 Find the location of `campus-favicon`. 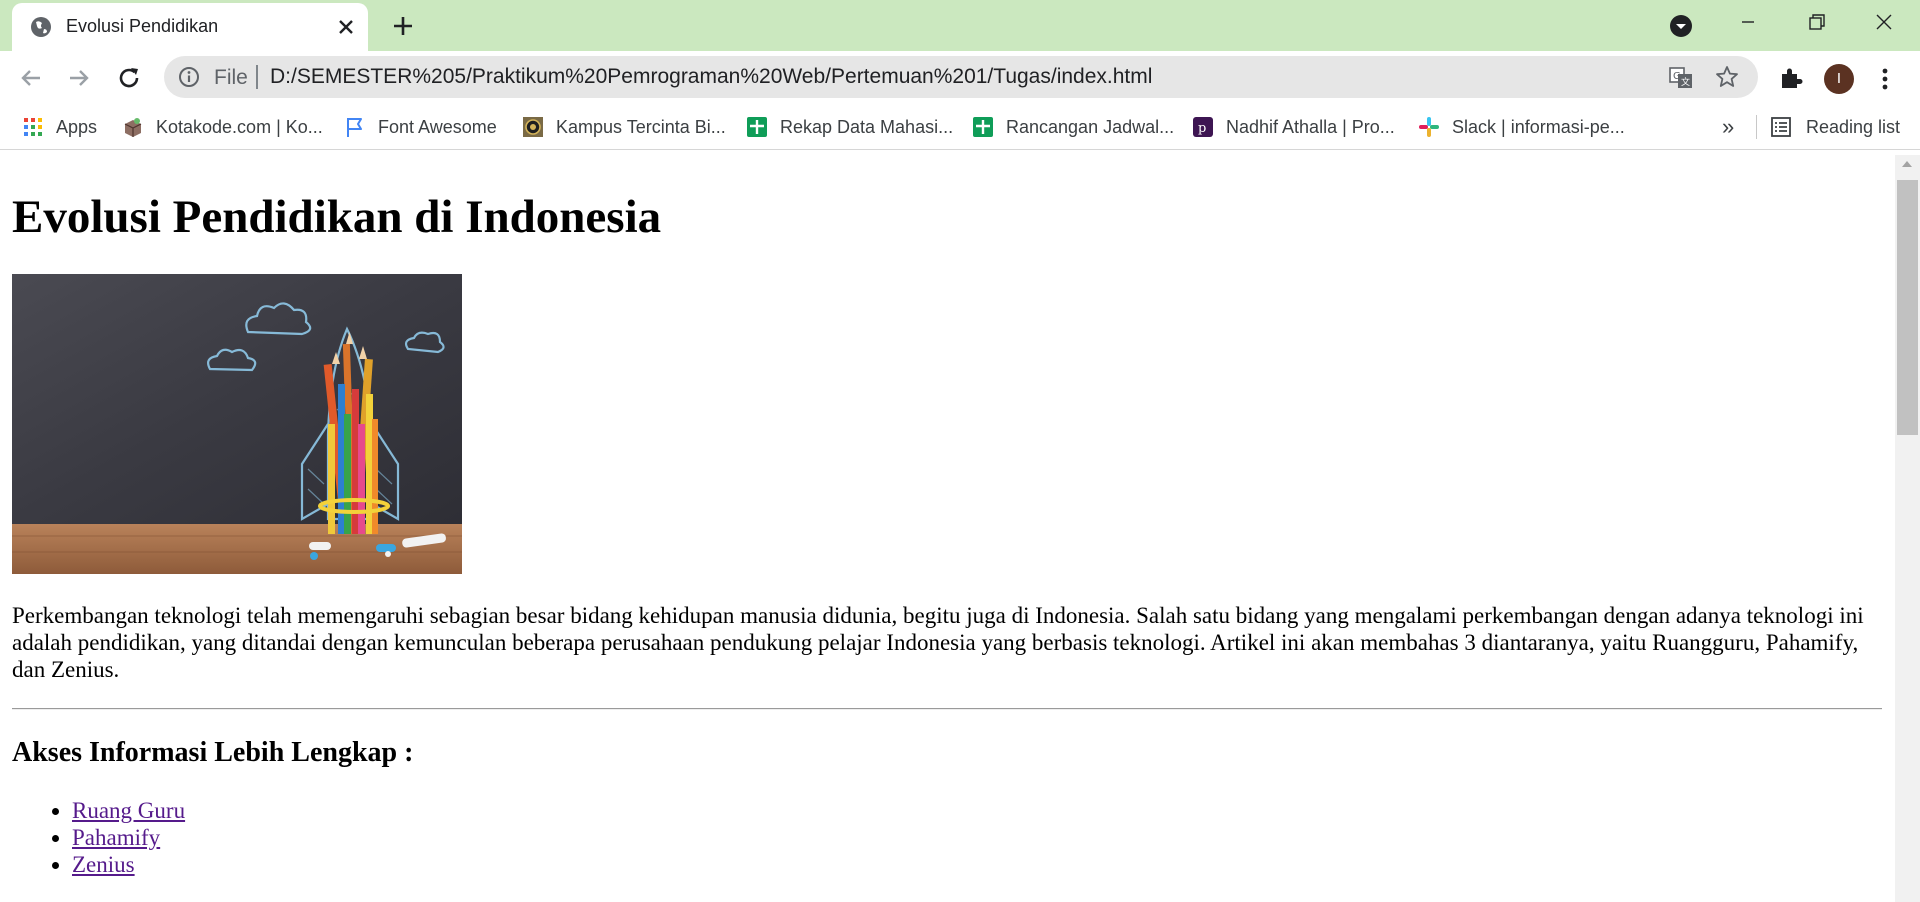

campus-favicon is located at coordinates (533, 127).